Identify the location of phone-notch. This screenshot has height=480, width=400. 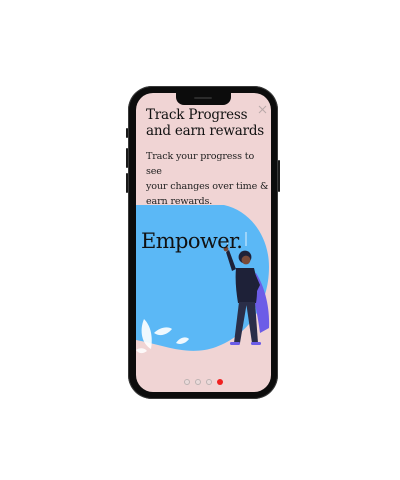
(203, 99).